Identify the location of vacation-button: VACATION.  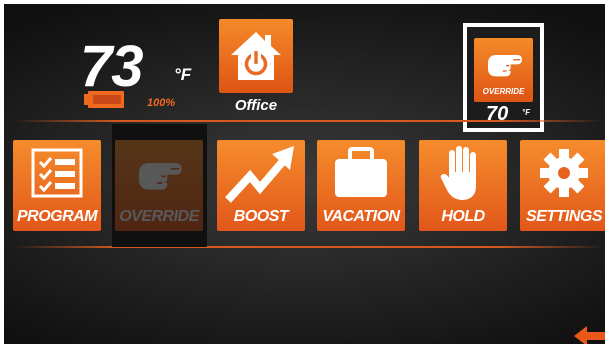
(361, 185).